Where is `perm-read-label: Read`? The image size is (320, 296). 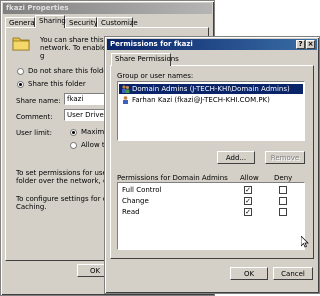
perm-read-label: Read is located at coordinates (131, 212).